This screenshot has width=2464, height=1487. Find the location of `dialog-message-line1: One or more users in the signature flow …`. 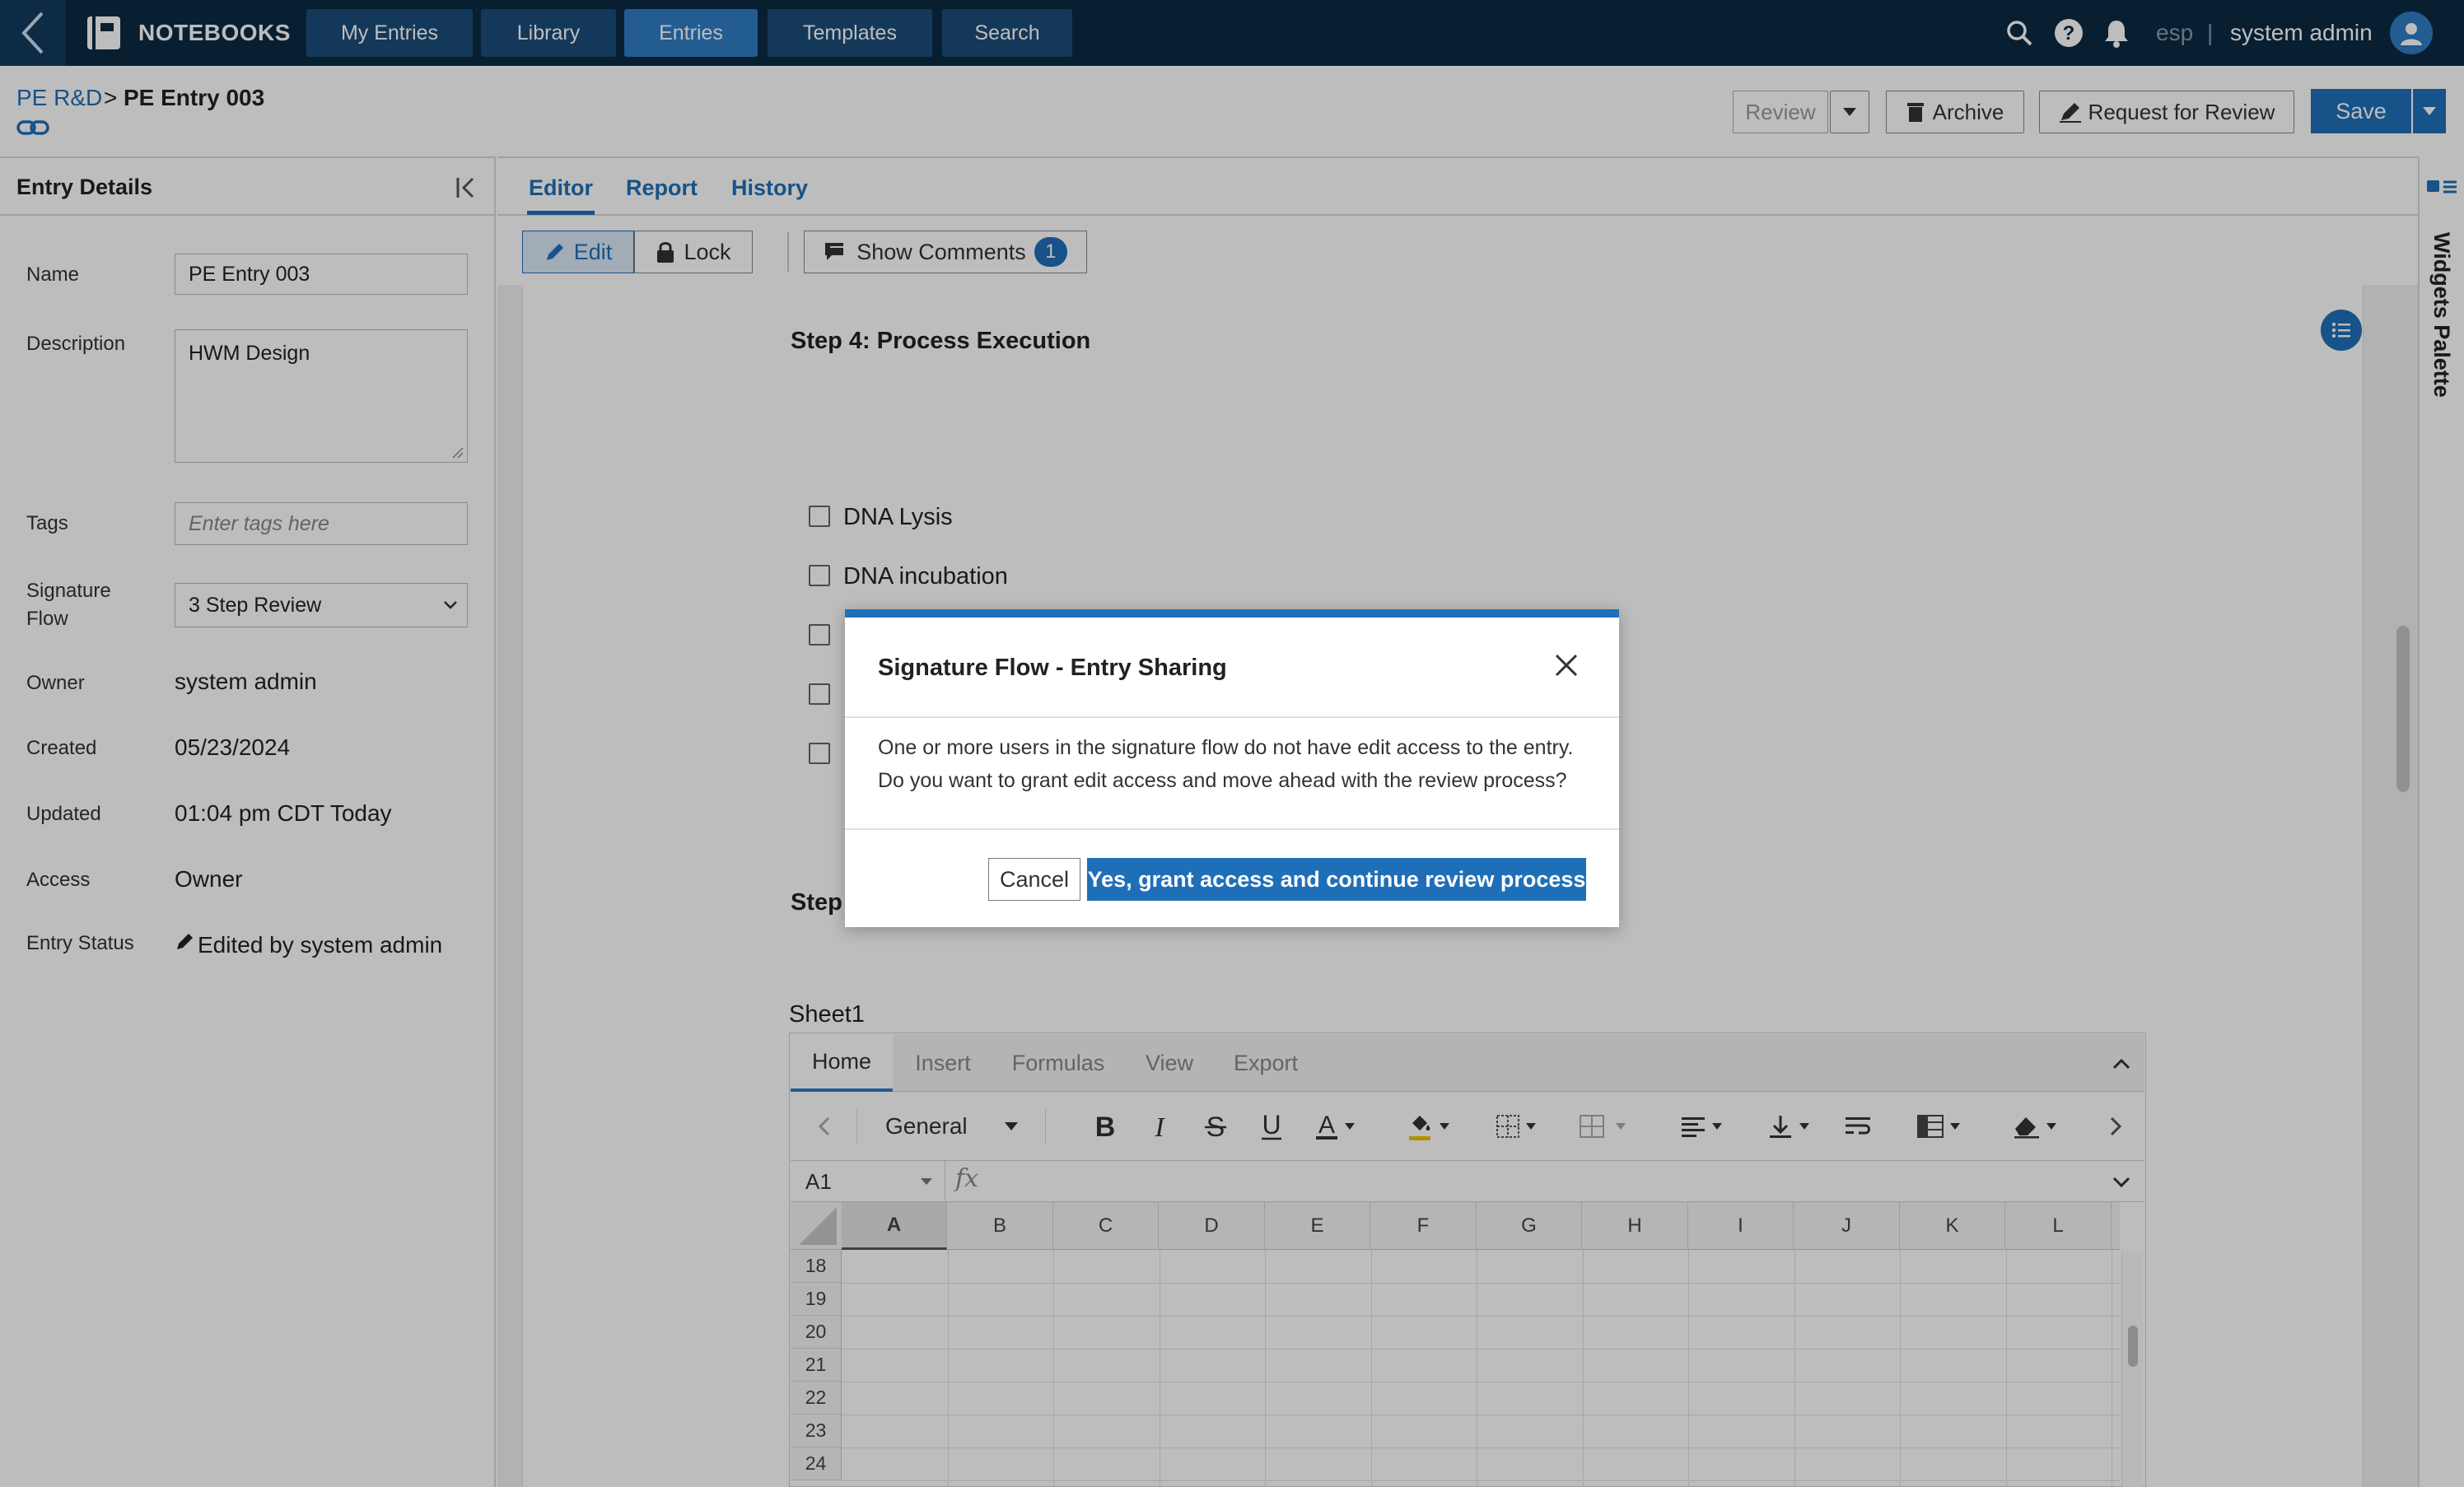

dialog-message-line1: One or more users in the signature flow … is located at coordinates (1226, 747).